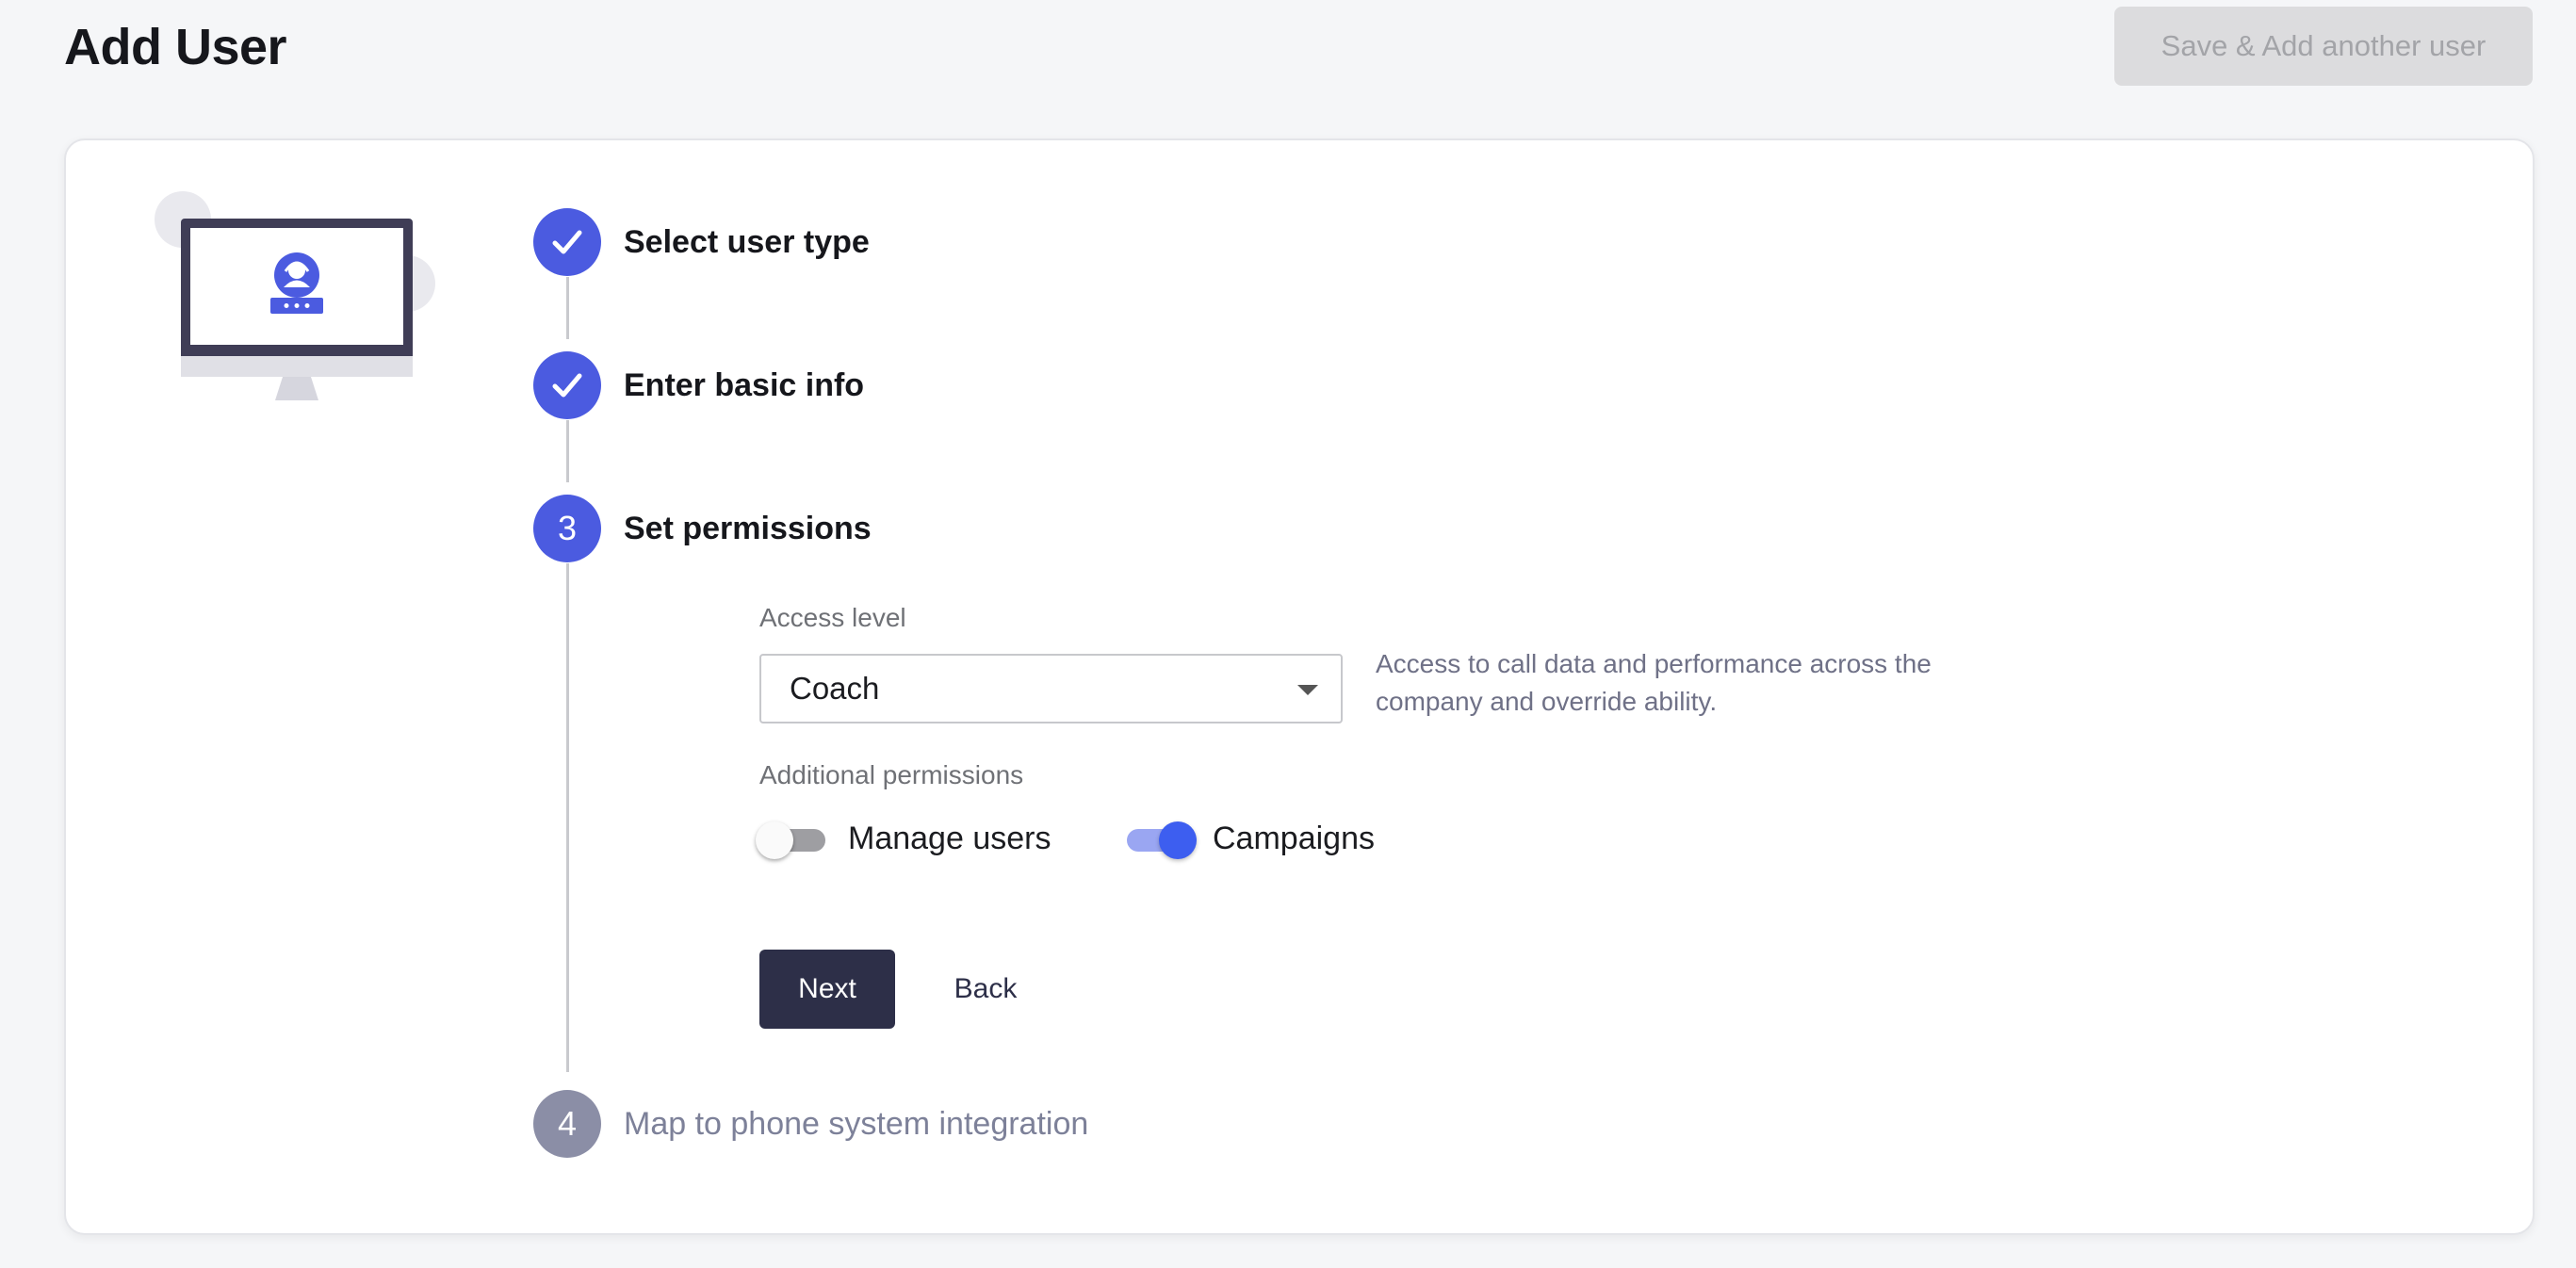 The image size is (2576, 1268). Describe the element at coordinates (567, 529) in the screenshot. I see `step-3-indicator: 3` at that location.